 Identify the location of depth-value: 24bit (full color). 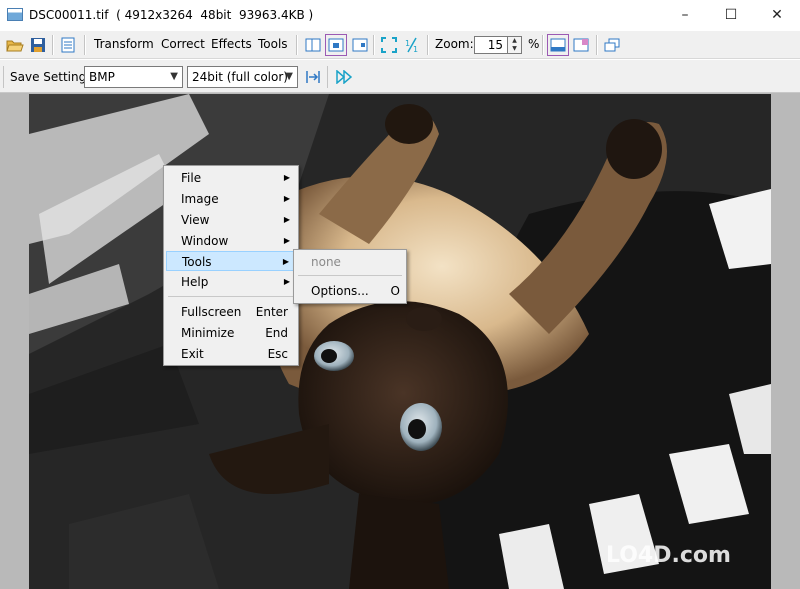
(240, 77).